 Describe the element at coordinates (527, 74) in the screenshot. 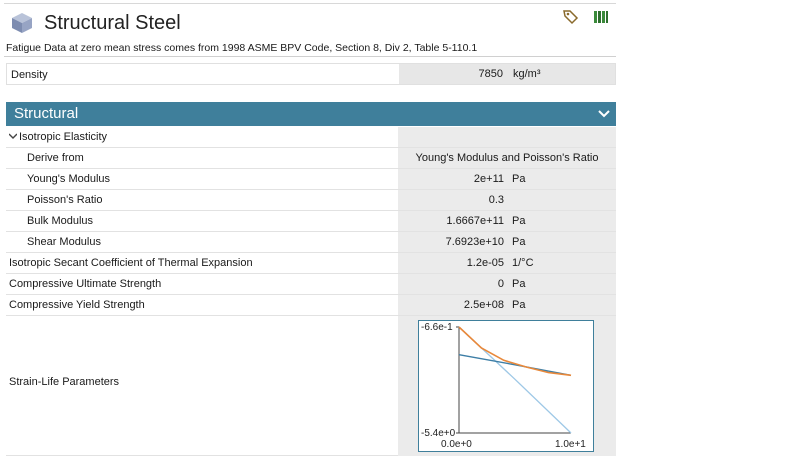

I see `density-unit: kg/m³` at that location.